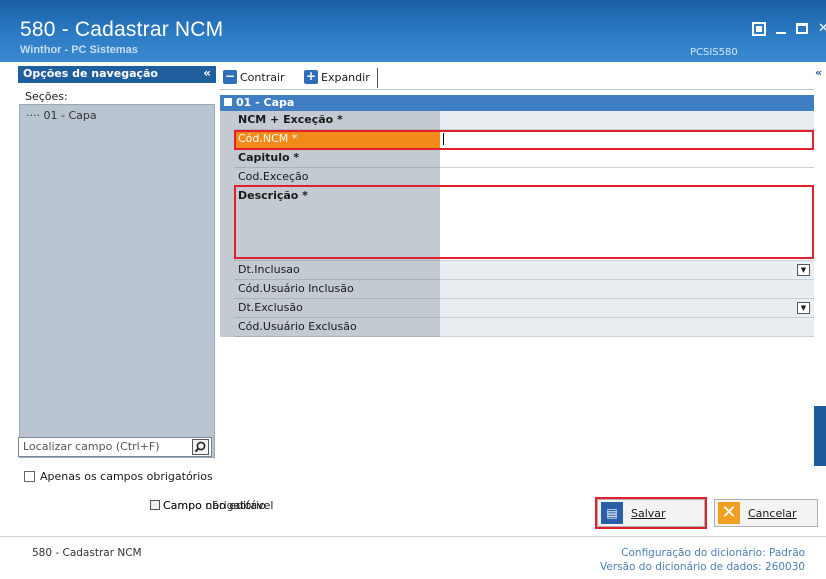 The image size is (826, 579). I want to click on window-controls: ✕, so click(789, 32).